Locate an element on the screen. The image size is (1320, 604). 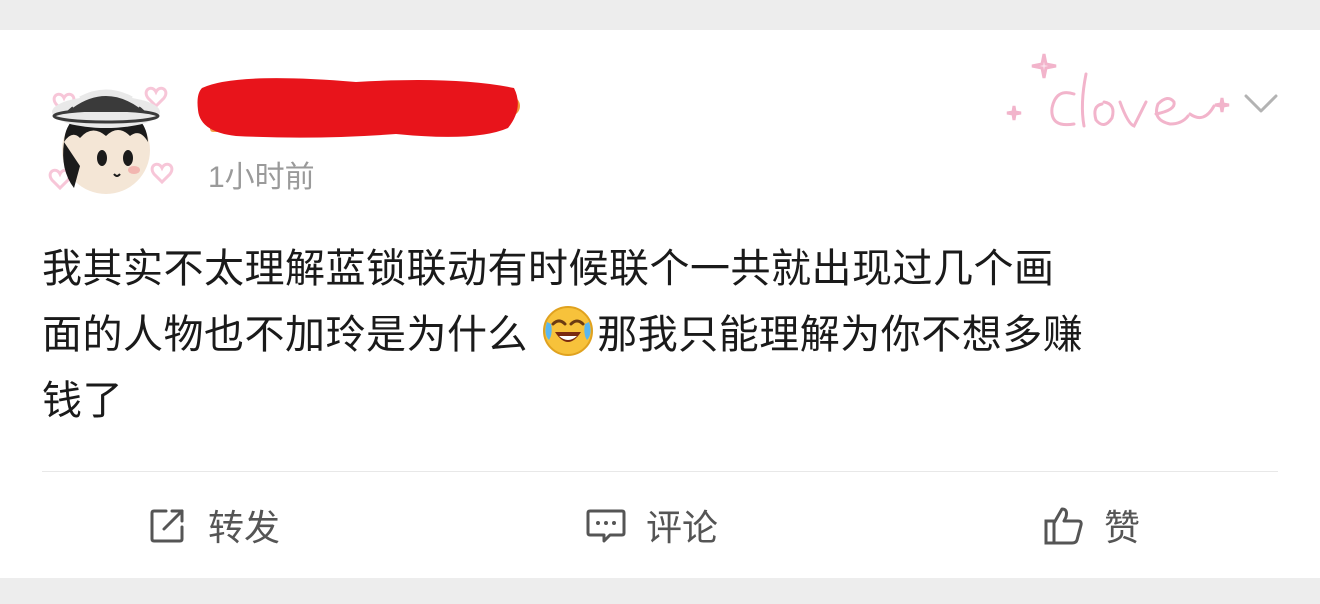
post-text-line: 面的人物也不加玲是为什么 那我只能理解为你不想多赚 is located at coordinates (660, 335).